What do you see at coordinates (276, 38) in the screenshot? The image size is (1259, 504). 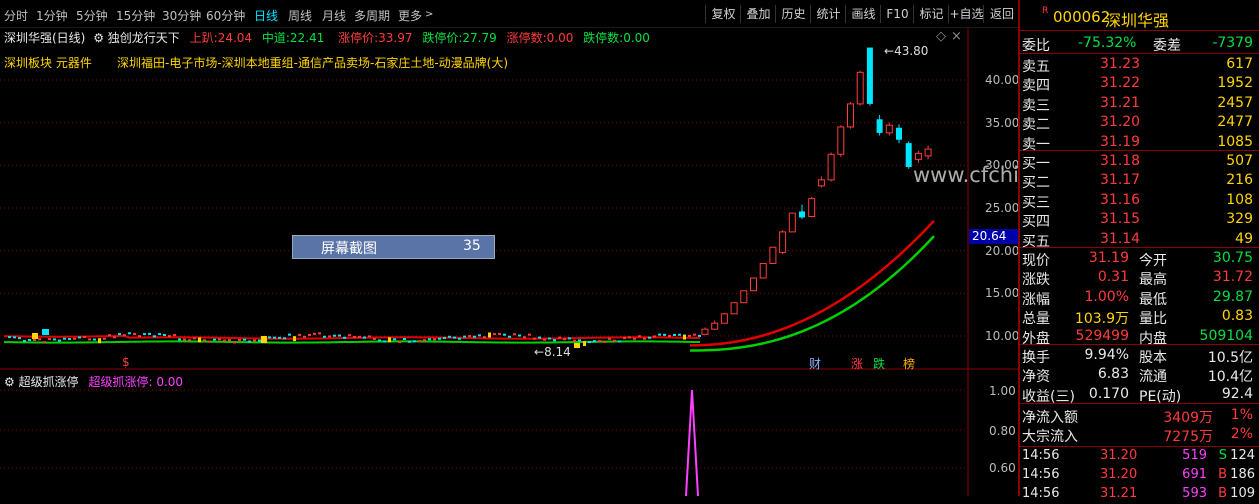 I see `mid-label: 中道:` at bounding box center [276, 38].